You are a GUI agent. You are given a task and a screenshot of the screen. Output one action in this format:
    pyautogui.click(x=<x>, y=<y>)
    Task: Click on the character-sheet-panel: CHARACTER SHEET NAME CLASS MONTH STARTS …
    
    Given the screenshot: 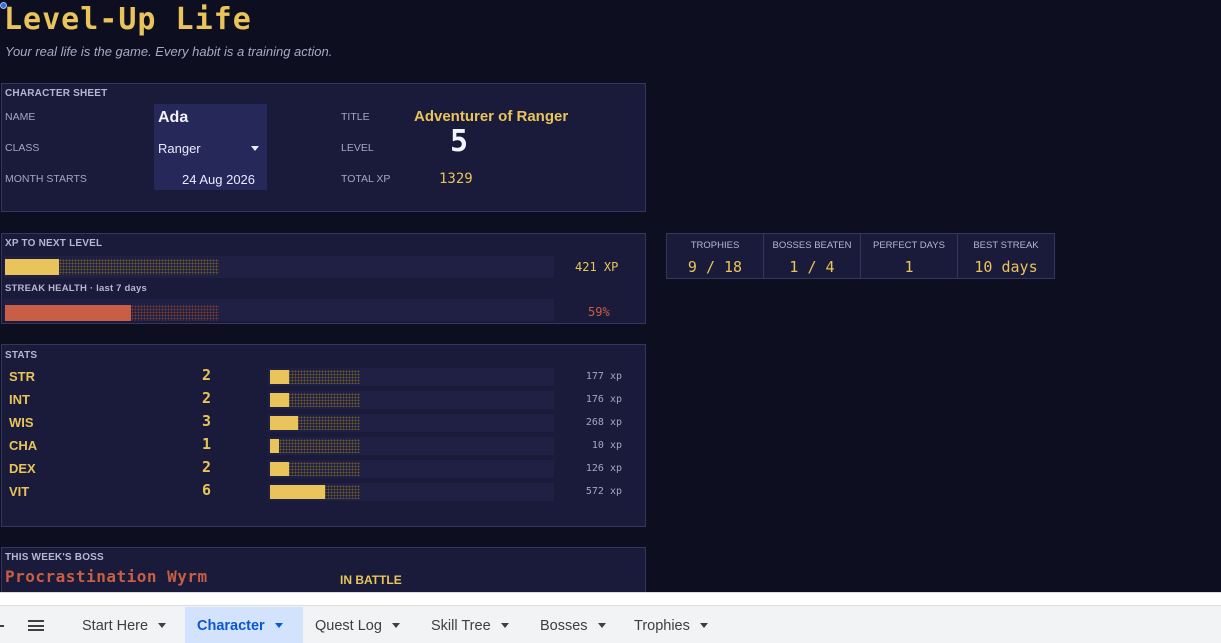 What is the action you would take?
    pyautogui.click(x=323, y=147)
    